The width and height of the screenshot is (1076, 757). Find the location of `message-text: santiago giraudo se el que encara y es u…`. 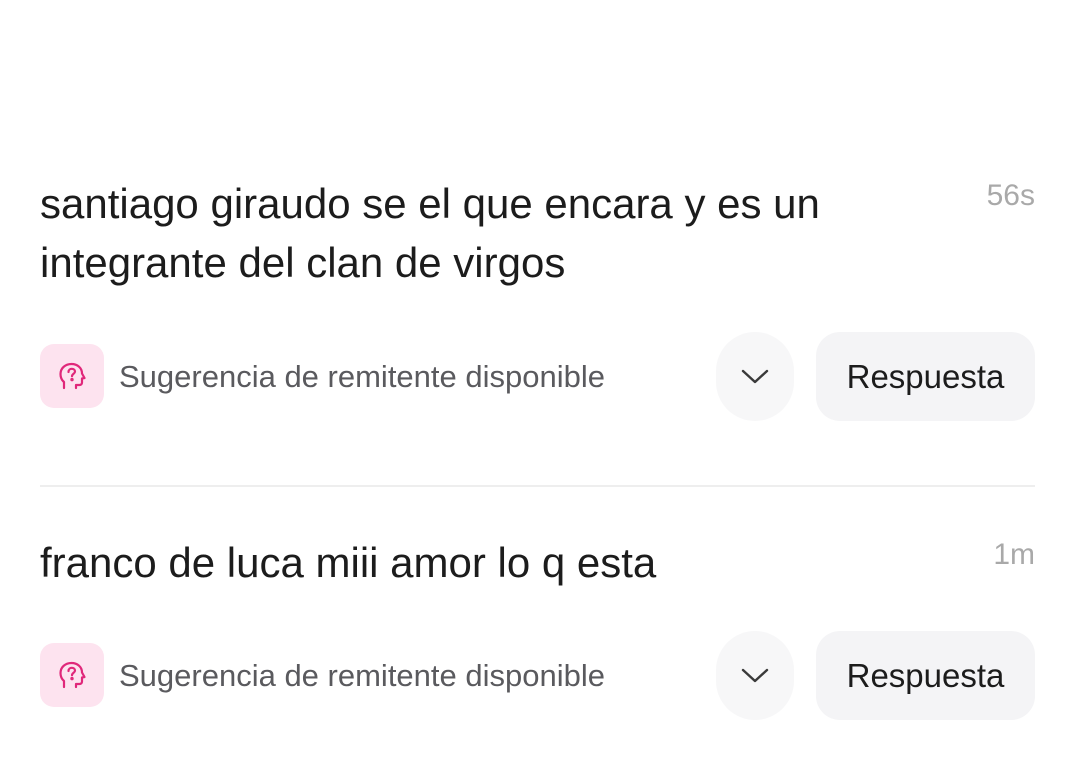

message-text: santiago giraudo se el que encara y es u… is located at coordinates (430, 233).